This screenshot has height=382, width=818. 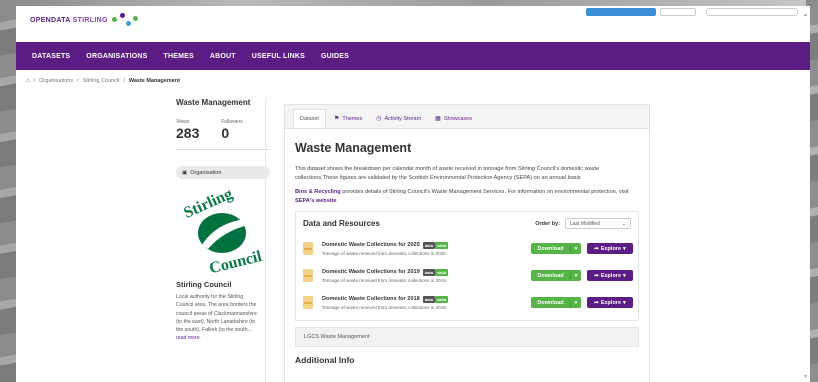 I want to click on scroll-up-arrow-icon: ▲, so click(x=805, y=15).